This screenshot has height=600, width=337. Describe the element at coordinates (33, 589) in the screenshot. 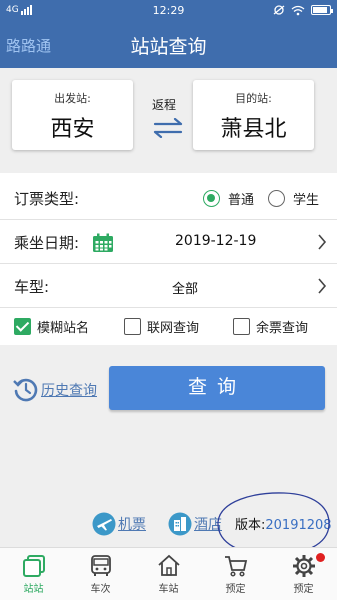

I see `tab-label: 站站` at that location.